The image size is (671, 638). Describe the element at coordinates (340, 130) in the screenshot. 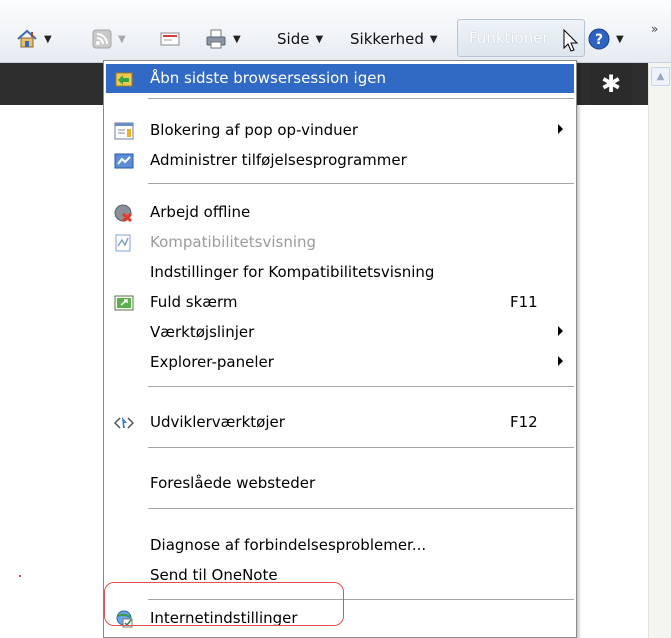

I see `menu-item-popup-blocker: Blokering af pop op-vinduer` at that location.